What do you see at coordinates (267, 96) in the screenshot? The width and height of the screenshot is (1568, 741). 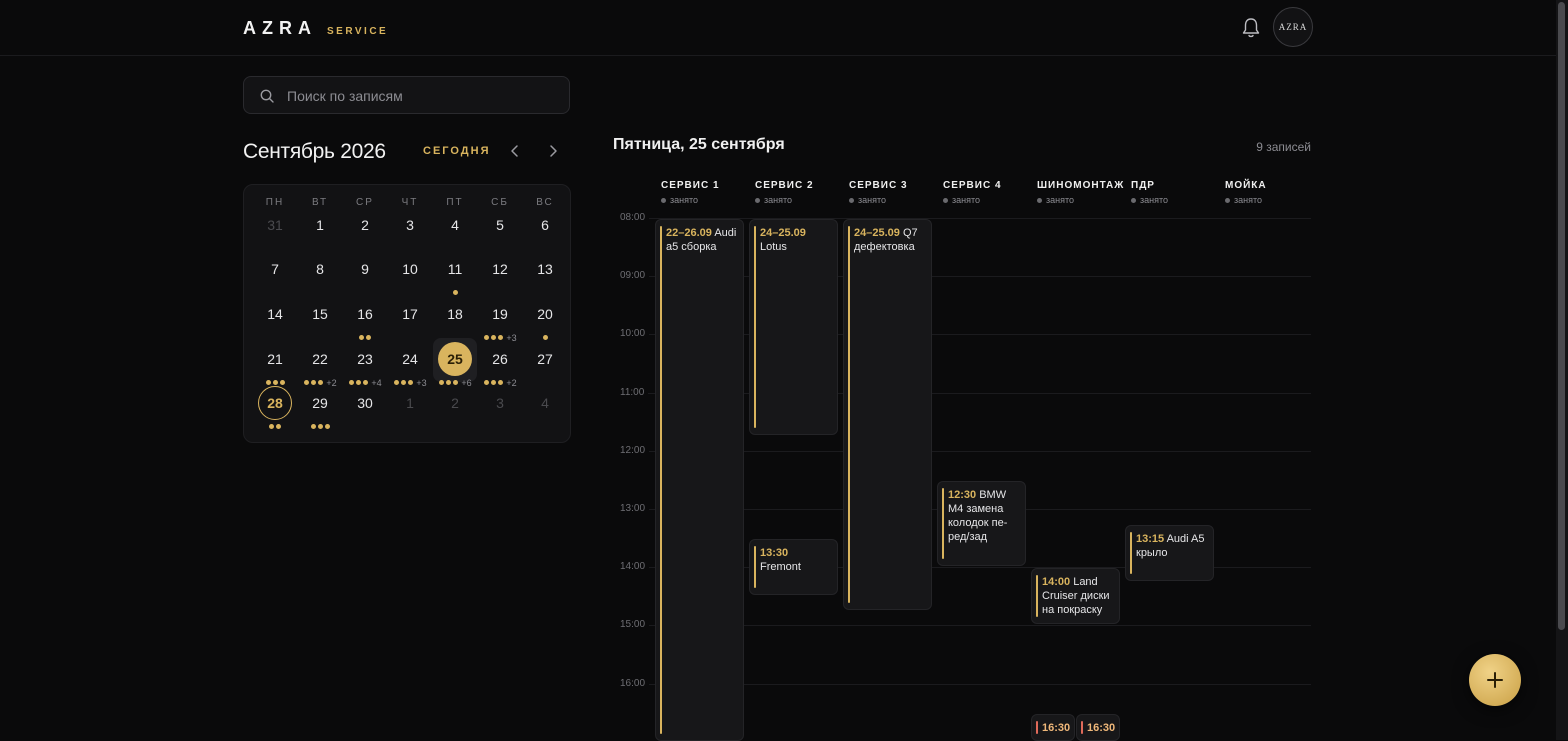 I see `search-icon` at bounding box center [267, 96].